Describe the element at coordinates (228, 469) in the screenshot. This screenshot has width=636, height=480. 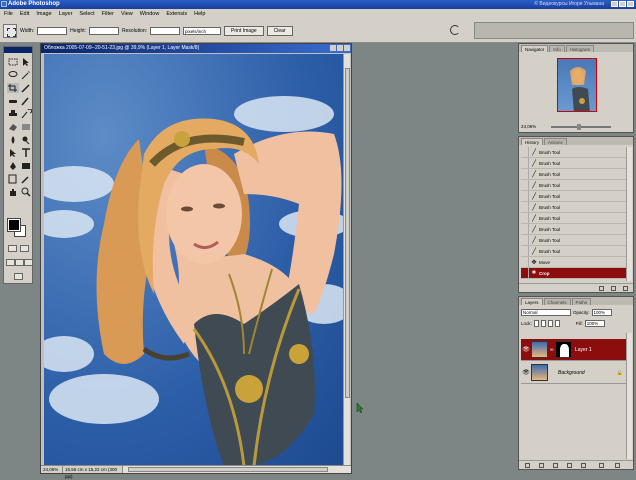
I see `horizontal-scroll-thumb` at that location.